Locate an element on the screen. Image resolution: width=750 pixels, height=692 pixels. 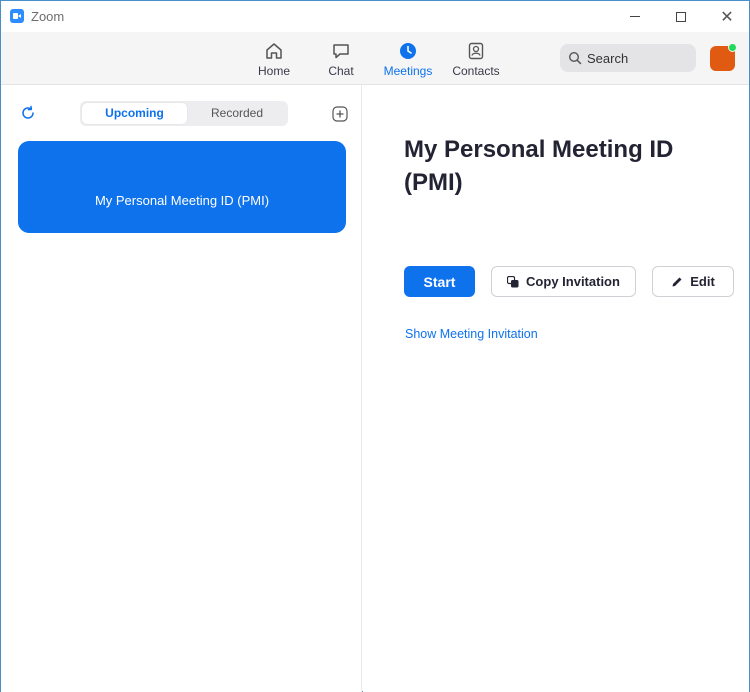
search-icon is located at coordinates (575, 58).